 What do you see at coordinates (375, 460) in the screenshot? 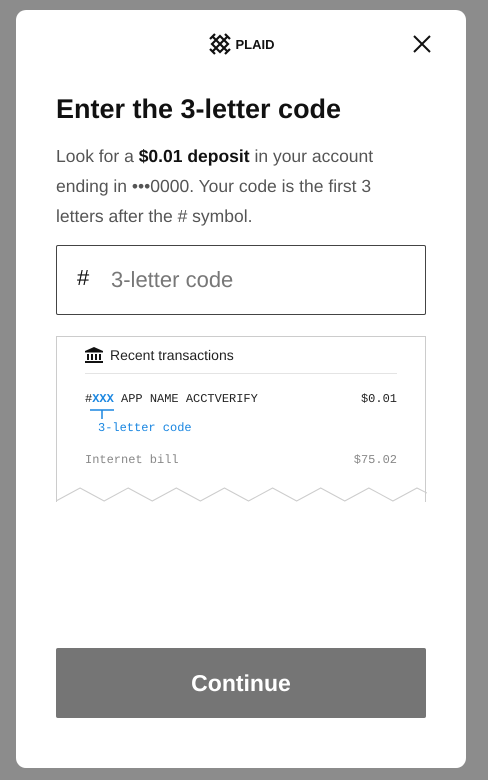
I see `transaction-amount: $75.02` at bounding box center [375, 460].